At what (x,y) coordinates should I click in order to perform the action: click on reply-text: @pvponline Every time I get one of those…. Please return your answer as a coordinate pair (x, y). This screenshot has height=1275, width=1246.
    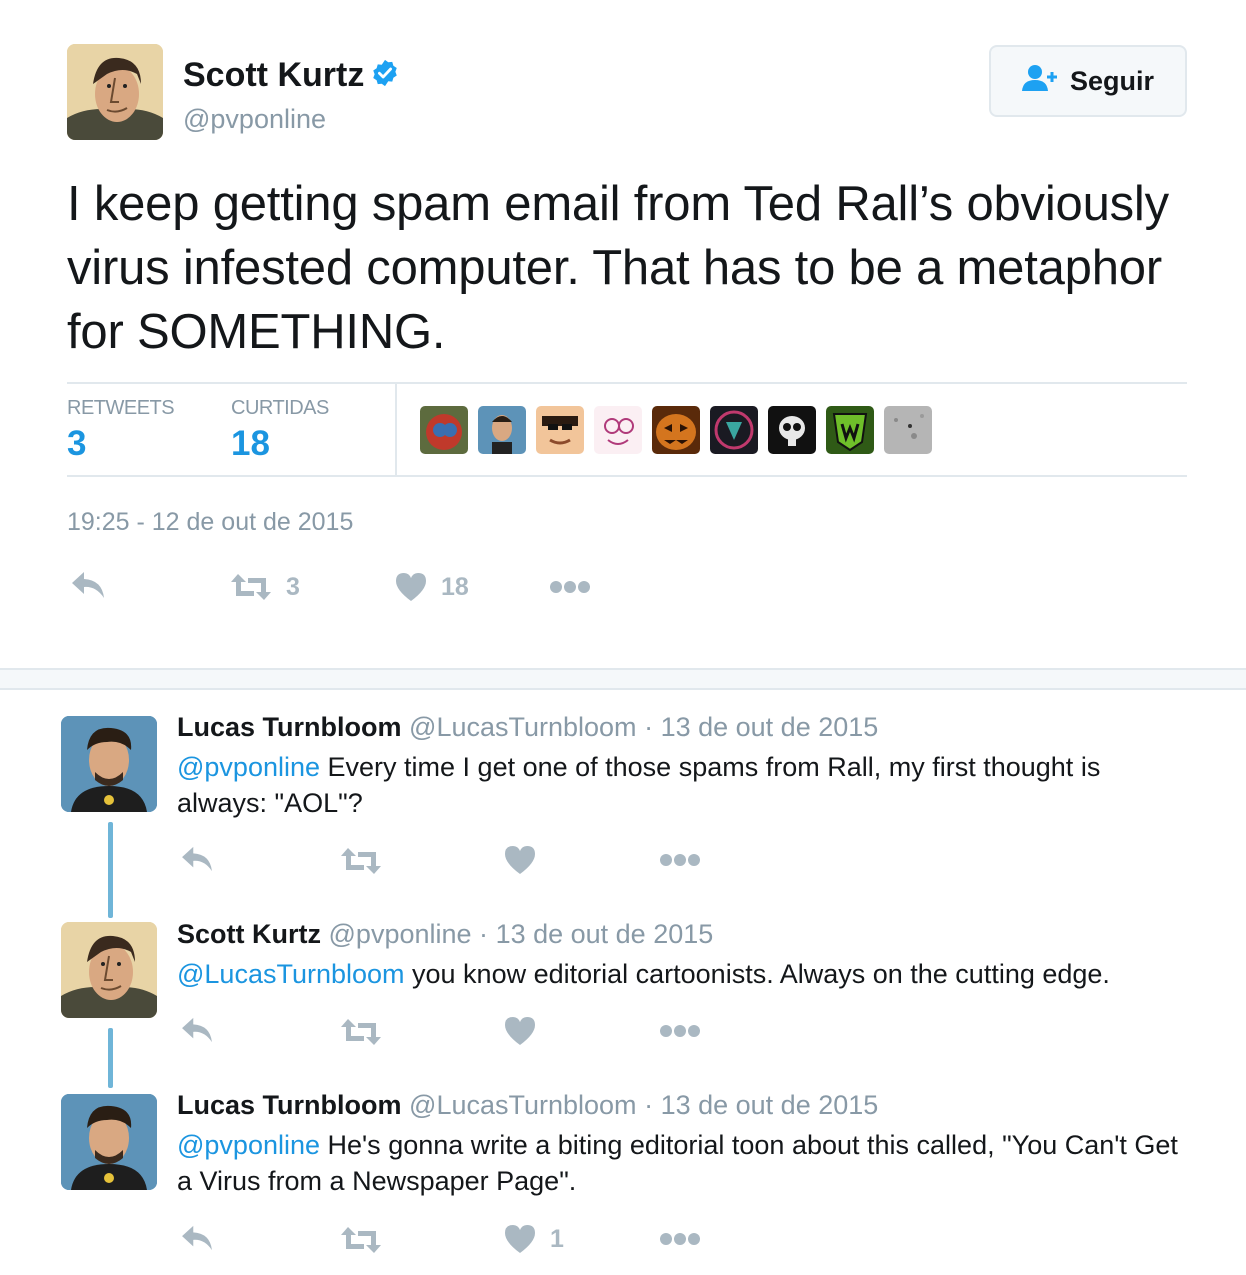
    Looking at the image, I should click on (682, 785).